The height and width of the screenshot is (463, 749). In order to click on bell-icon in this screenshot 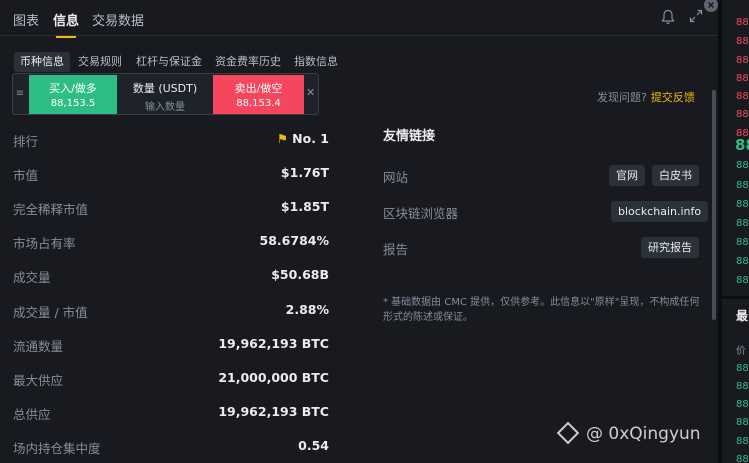, I will do `click(668, 17)`.